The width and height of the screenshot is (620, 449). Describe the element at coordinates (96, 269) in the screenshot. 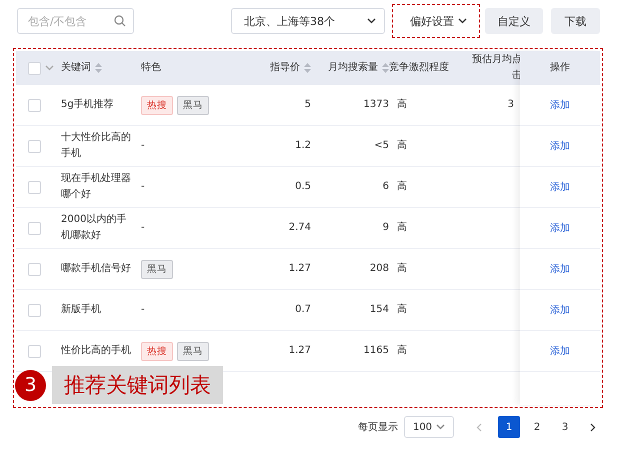

I see `keyword-cell-text: 哪款手机信号好` at that location.